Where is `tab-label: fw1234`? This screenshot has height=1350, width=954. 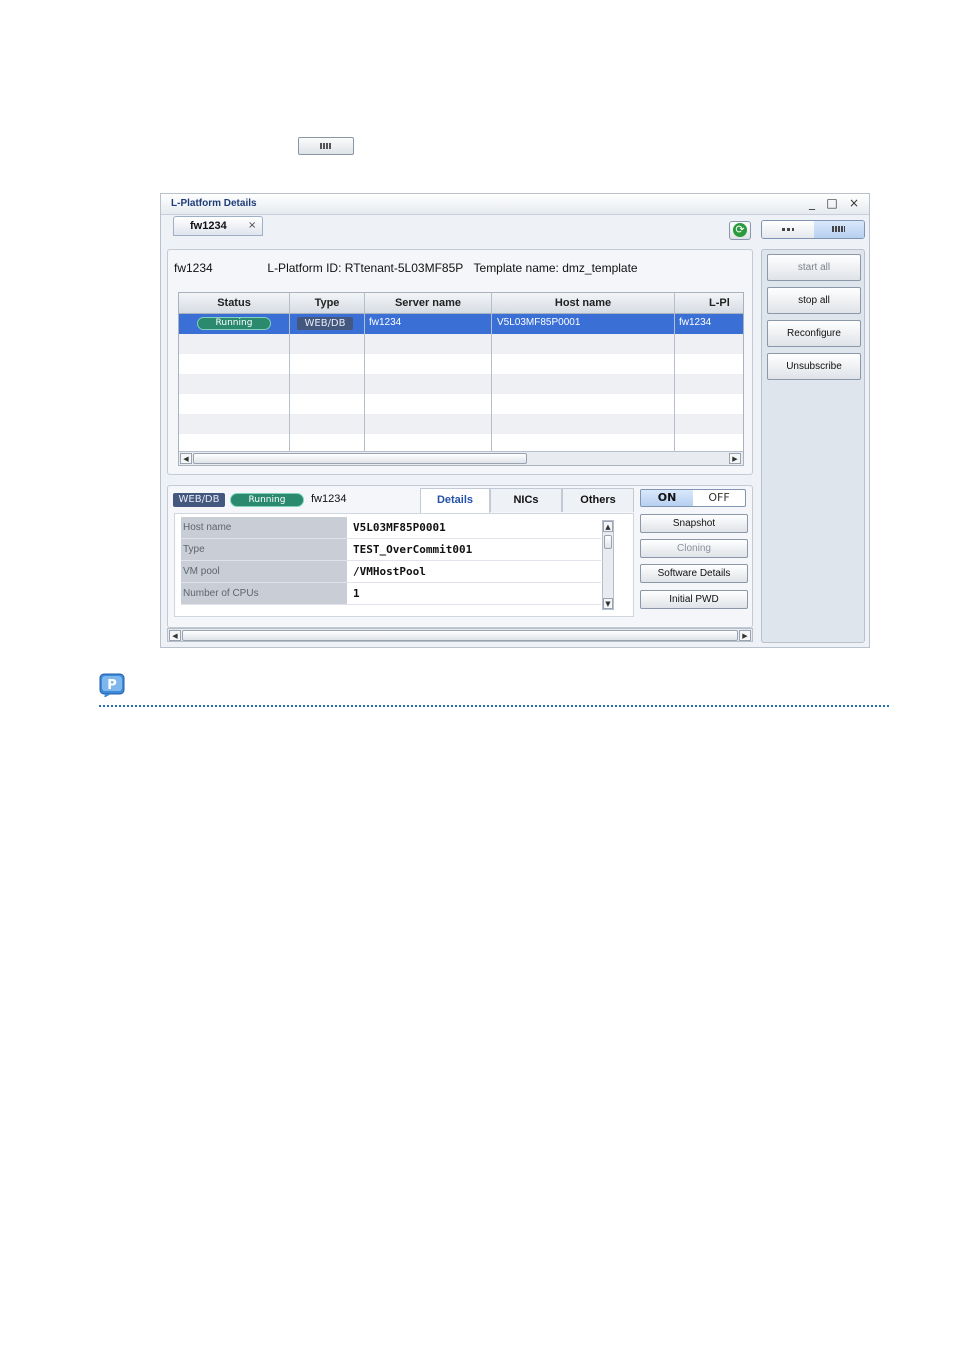
tab-label: fw1234 is located at coordinates (208, 226).